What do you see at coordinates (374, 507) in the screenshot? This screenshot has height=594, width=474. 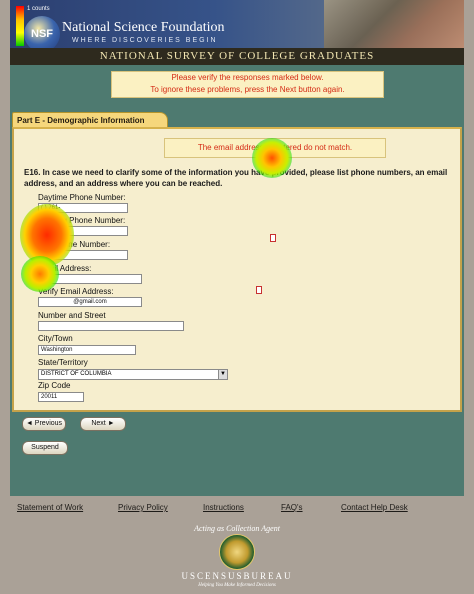 I see `footer-link-contact-help-desk: Contact Help Desk` at bounding box center [374, 507].